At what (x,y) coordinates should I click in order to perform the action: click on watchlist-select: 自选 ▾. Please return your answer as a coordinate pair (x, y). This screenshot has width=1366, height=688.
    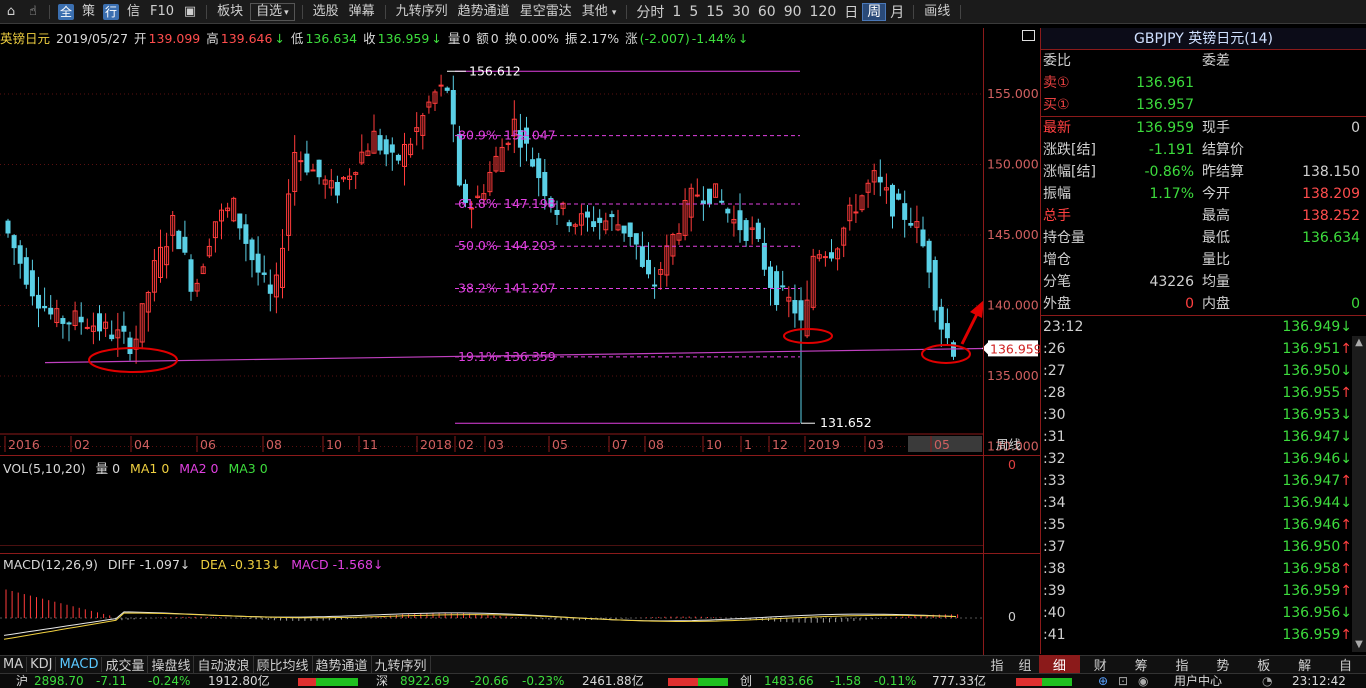
    Looking at the image, I should click on (272, 11).